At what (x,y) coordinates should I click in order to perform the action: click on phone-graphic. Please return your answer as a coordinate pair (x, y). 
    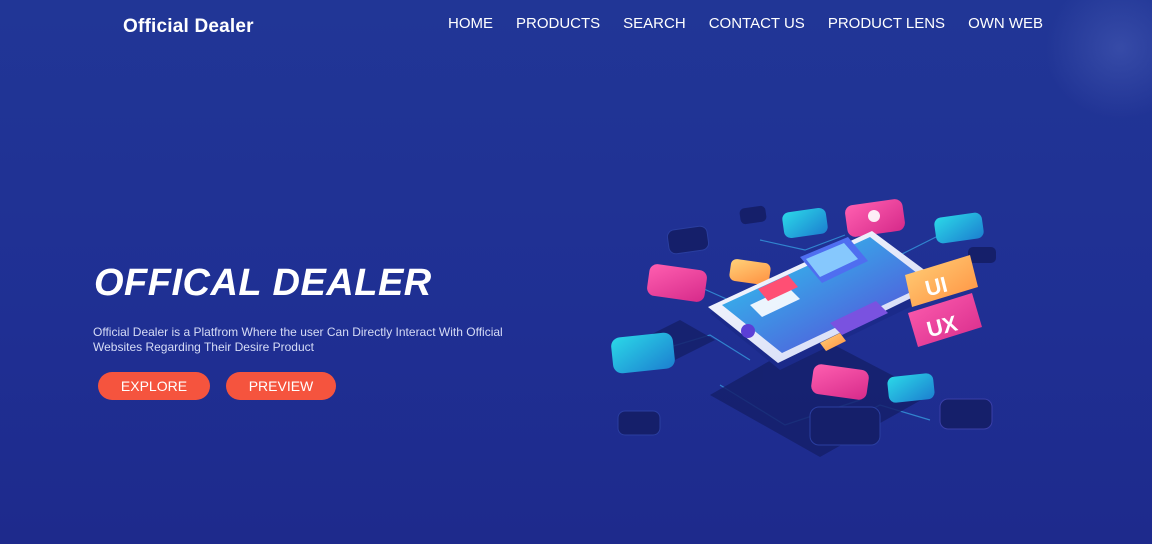
    Looking at the image, I should click on (826, 300).